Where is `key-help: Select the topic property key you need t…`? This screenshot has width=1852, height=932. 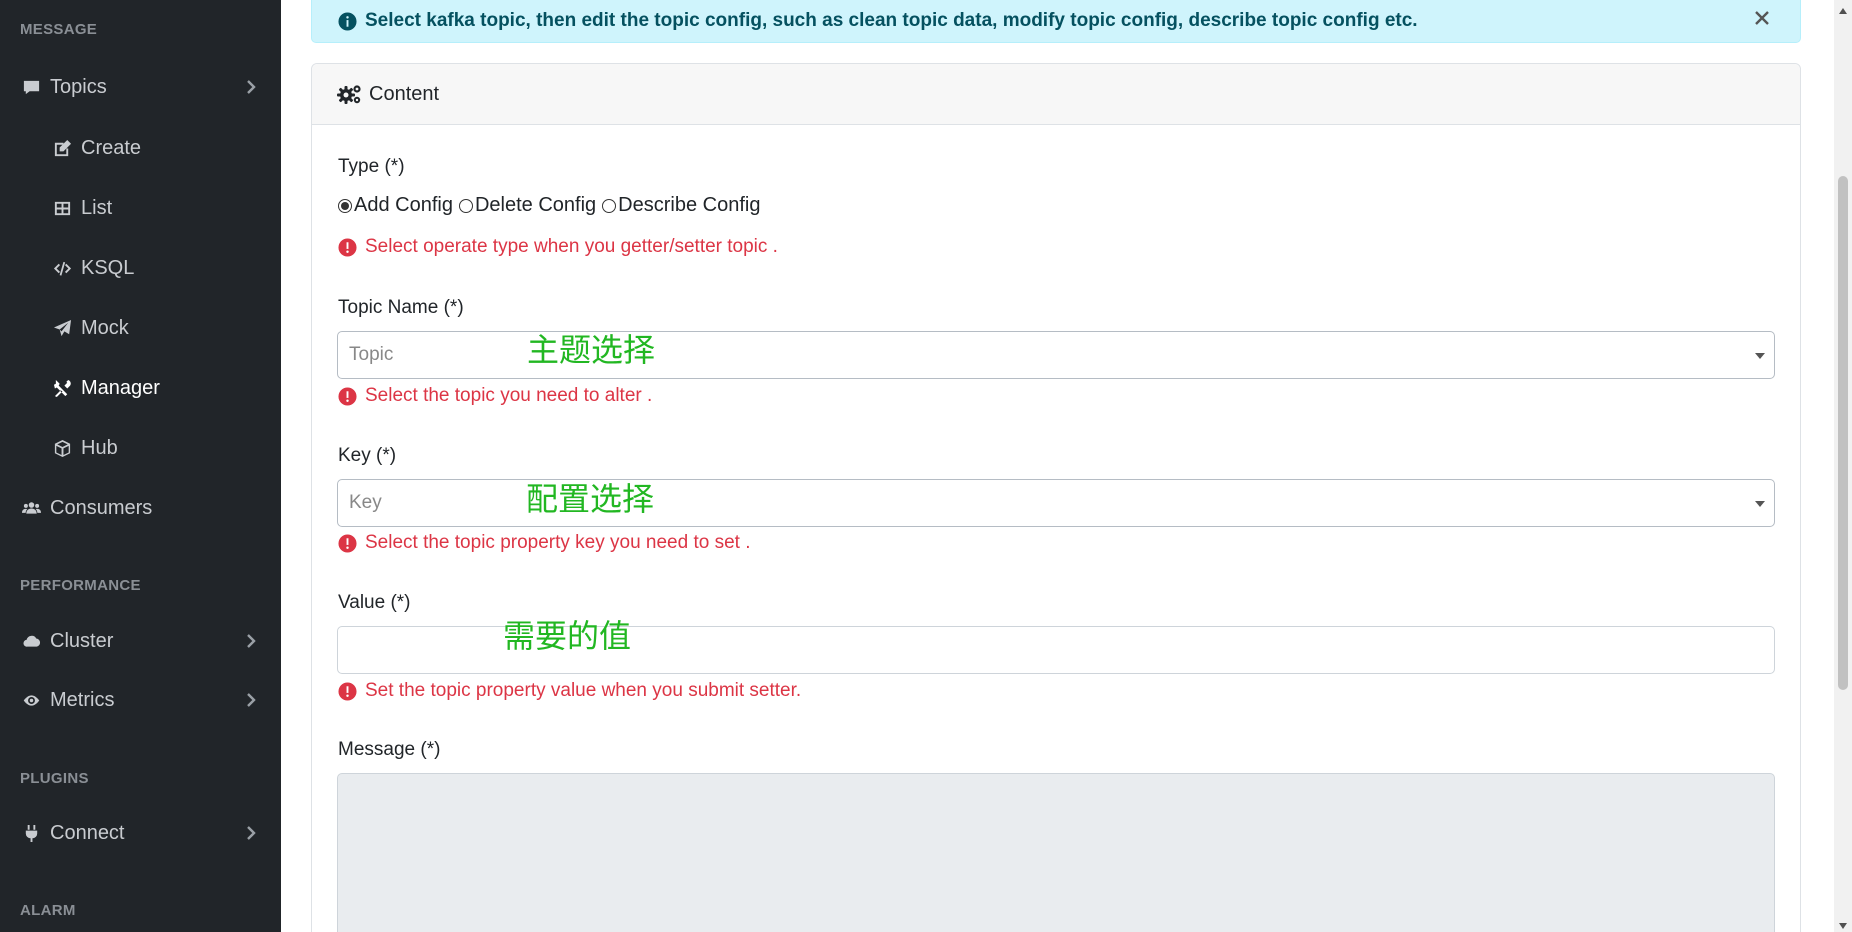 key-help: Select the topic property key you need t… is located at coordinates (544, 543).